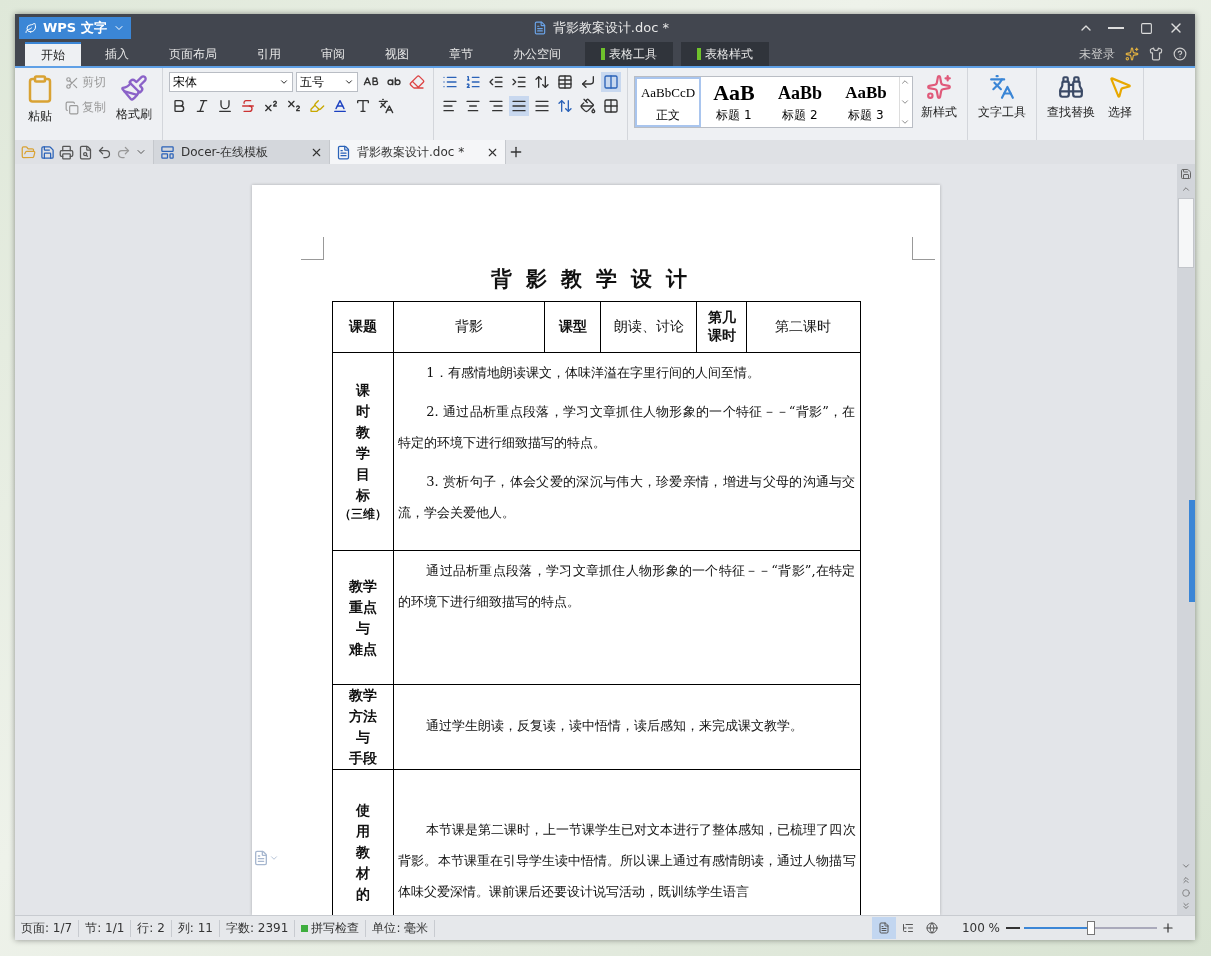  What do you see at coordinates (363, 327) in the screenshot?
I see `table-header-cell: 课题` at bounding box center [363, 327].